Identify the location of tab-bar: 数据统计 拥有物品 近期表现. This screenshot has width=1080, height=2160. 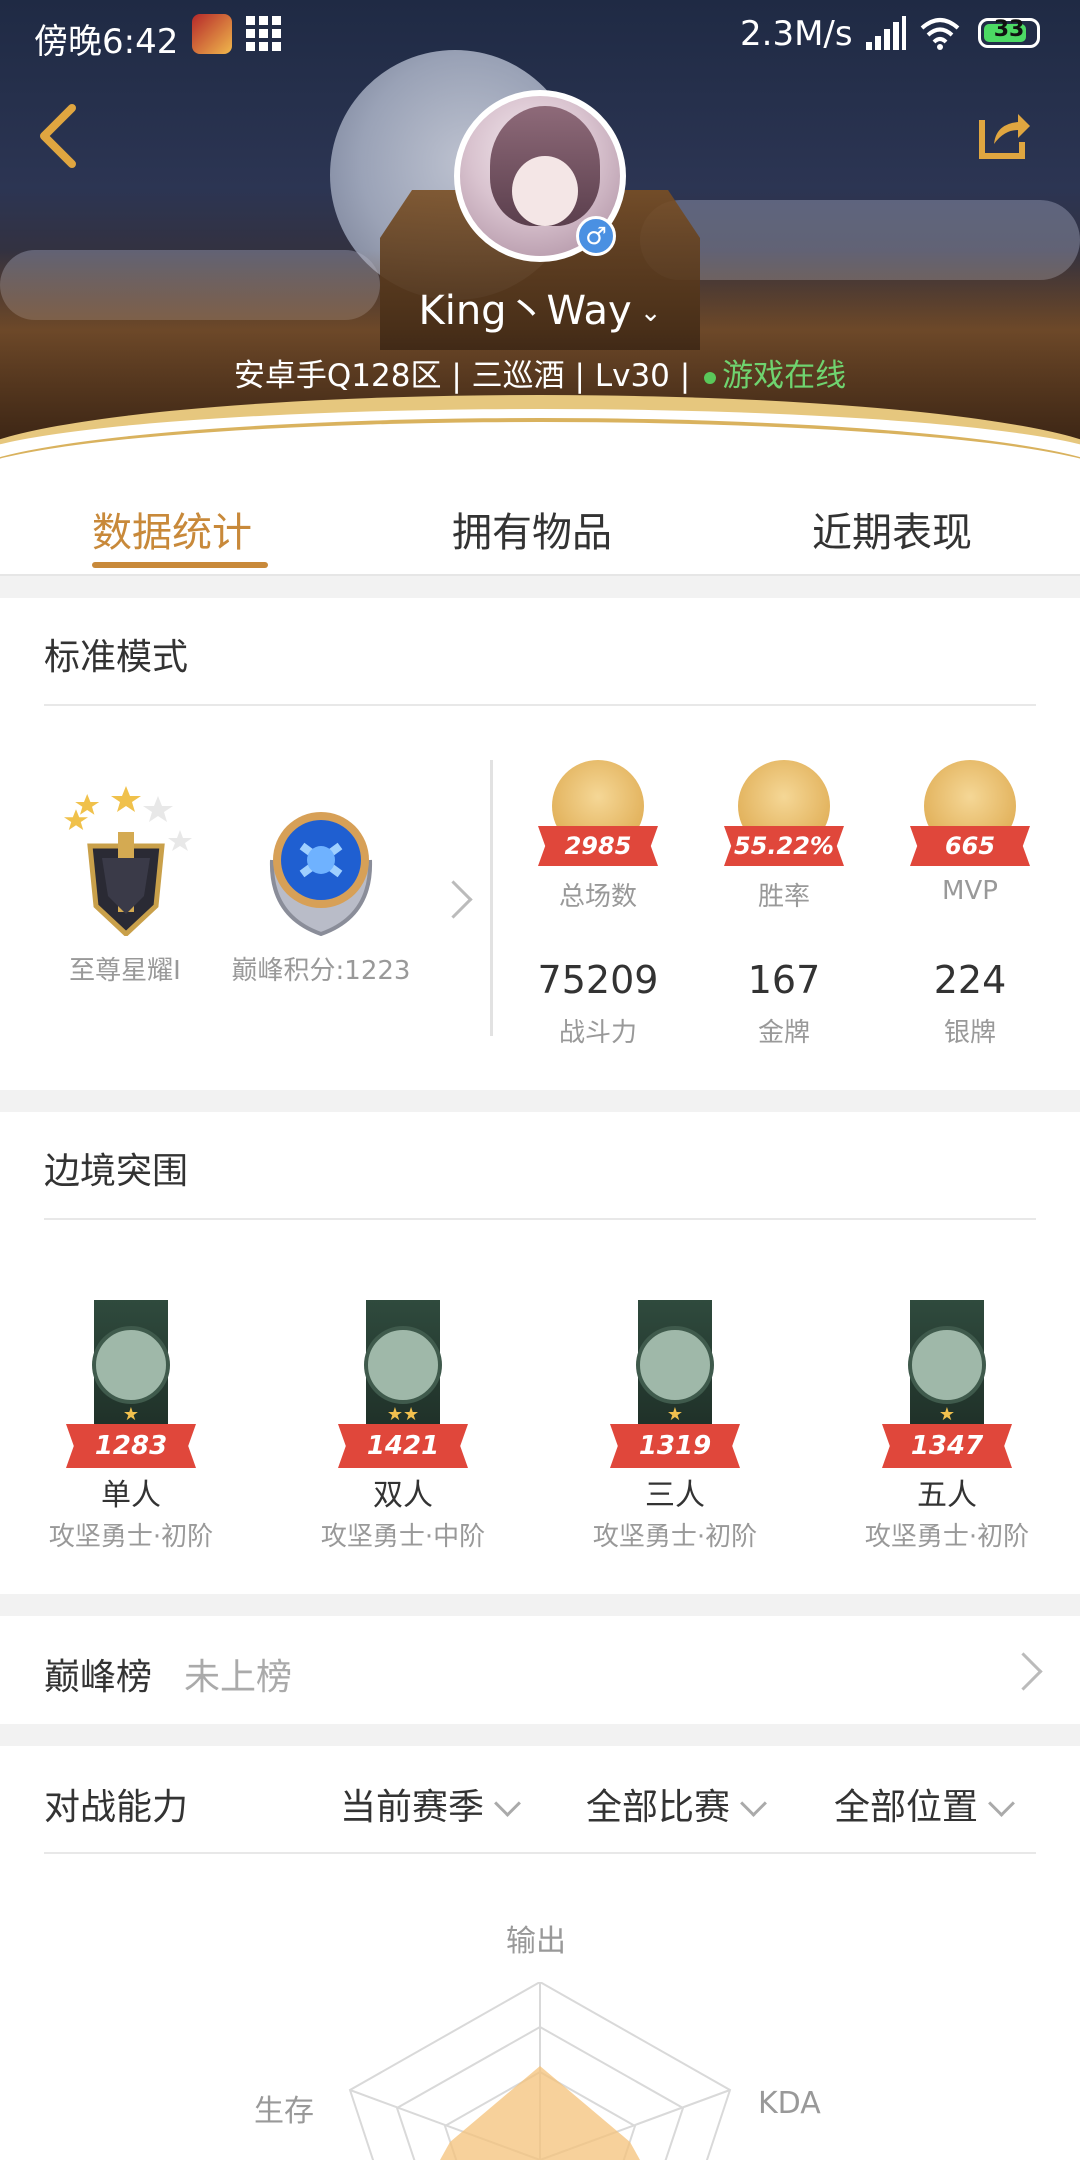
(540, 528).